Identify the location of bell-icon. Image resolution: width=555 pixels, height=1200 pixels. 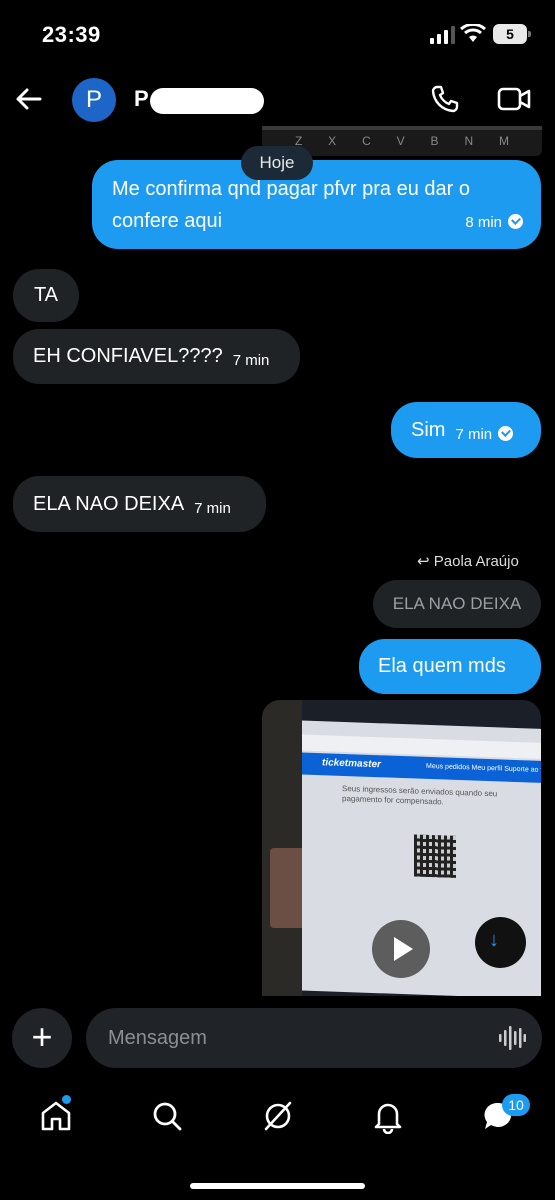
(388, 1116).